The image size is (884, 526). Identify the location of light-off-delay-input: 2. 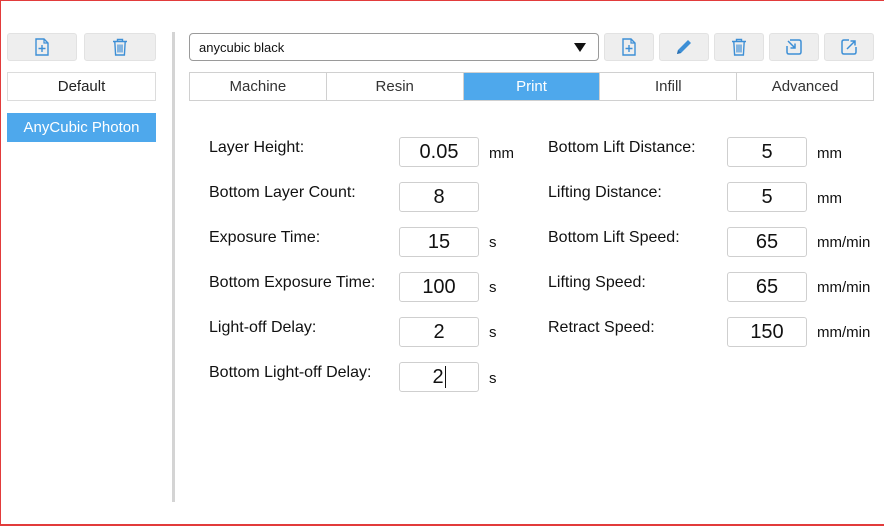
(439, 332).